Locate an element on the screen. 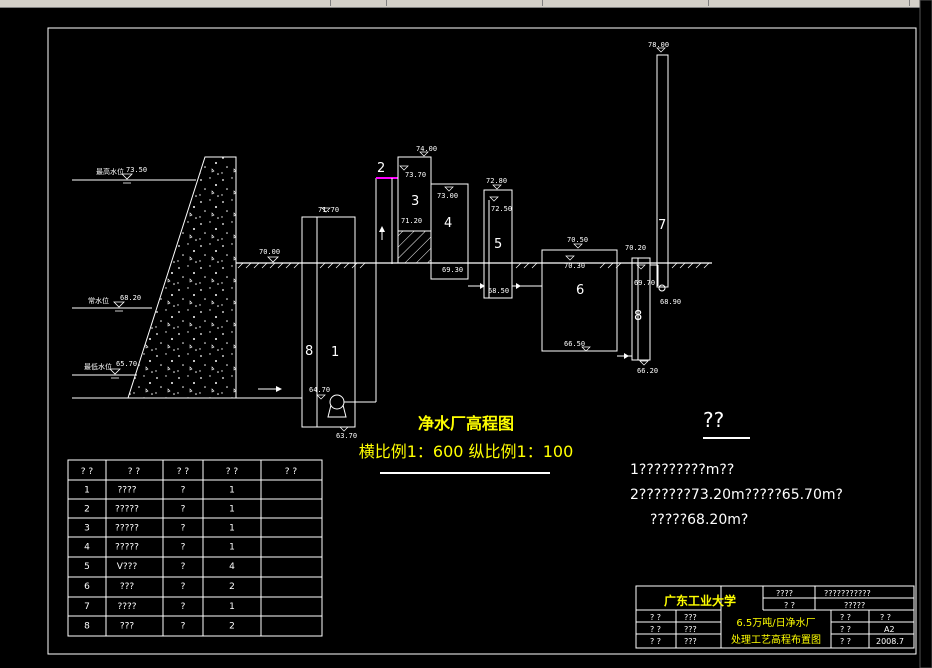  unit-7-number: 7 is located at coordinates (662, 225).